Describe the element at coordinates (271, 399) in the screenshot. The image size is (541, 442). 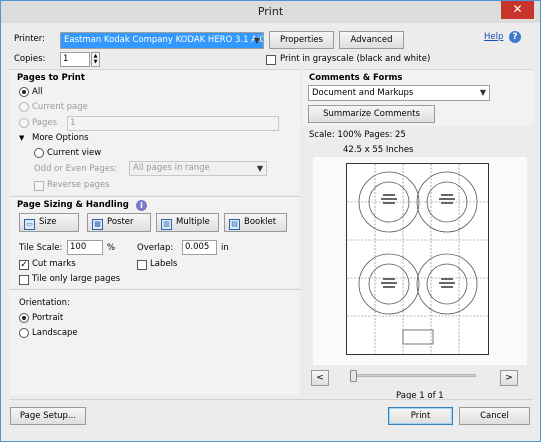
I see `footer-divider` at that location.